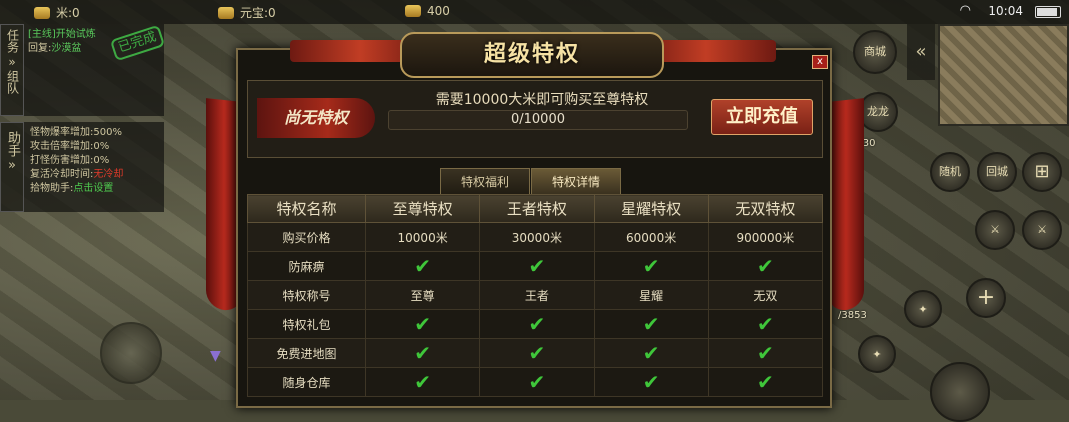  I want to click on vip-status-badge: 尚无特权, so click(316, 118).